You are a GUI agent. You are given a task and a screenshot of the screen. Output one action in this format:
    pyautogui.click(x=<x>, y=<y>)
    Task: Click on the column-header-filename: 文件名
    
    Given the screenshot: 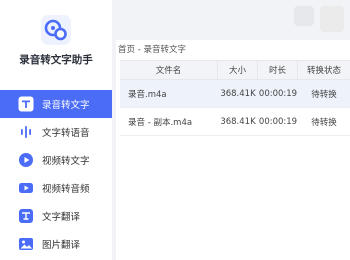 What is the action you would take?
    pyautogui.click(x=169, y=70)
    